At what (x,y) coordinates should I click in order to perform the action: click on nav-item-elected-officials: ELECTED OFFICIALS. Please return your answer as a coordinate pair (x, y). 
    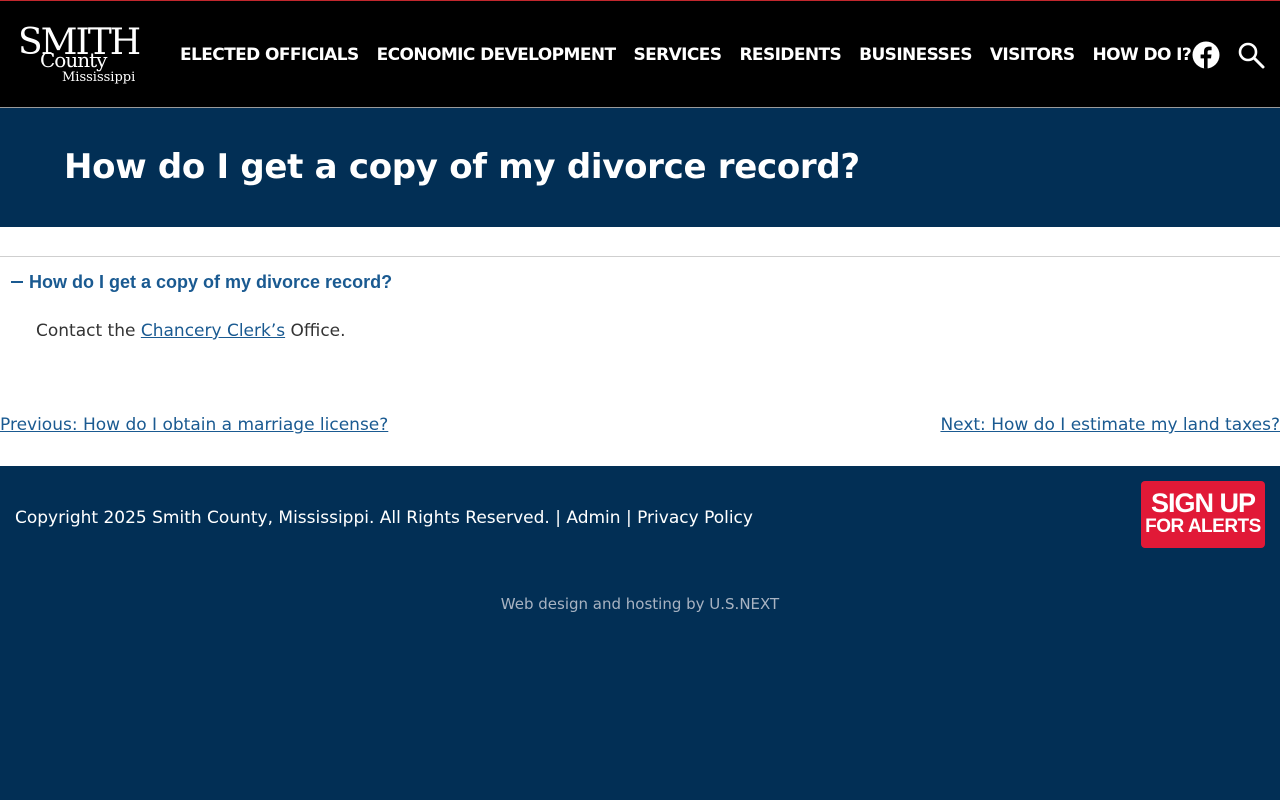
    Looking at the image, I should click on (269, 55).